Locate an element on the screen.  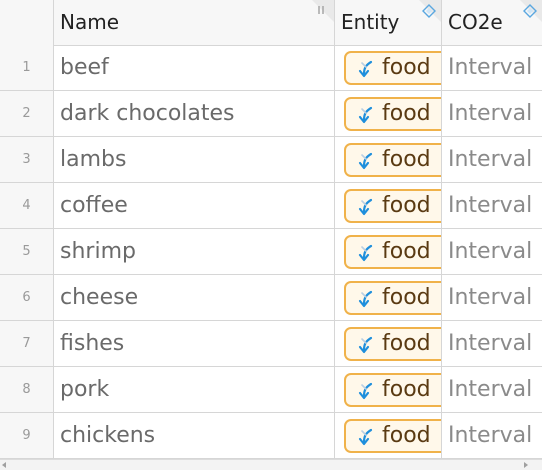
row-number: 1 is located at coordinates (27, 67).